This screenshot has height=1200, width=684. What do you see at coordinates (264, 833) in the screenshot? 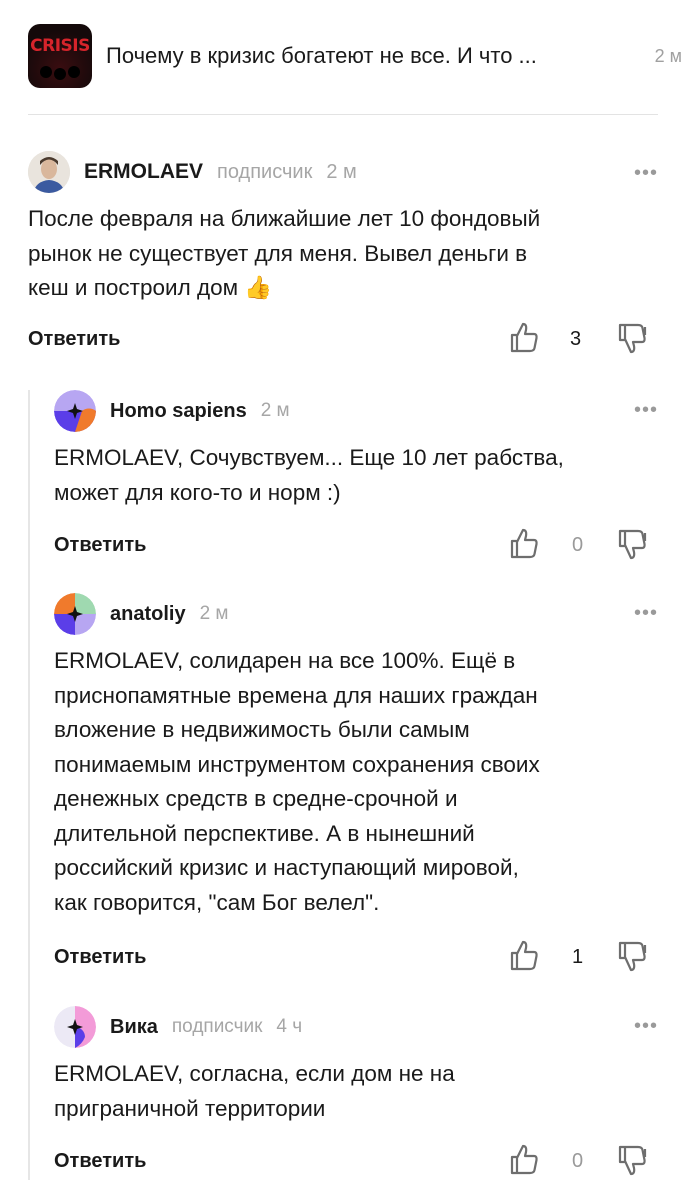
I see `comment-text-line: длительной перспективе. А в нынешний` at bounding box center [264, 833].